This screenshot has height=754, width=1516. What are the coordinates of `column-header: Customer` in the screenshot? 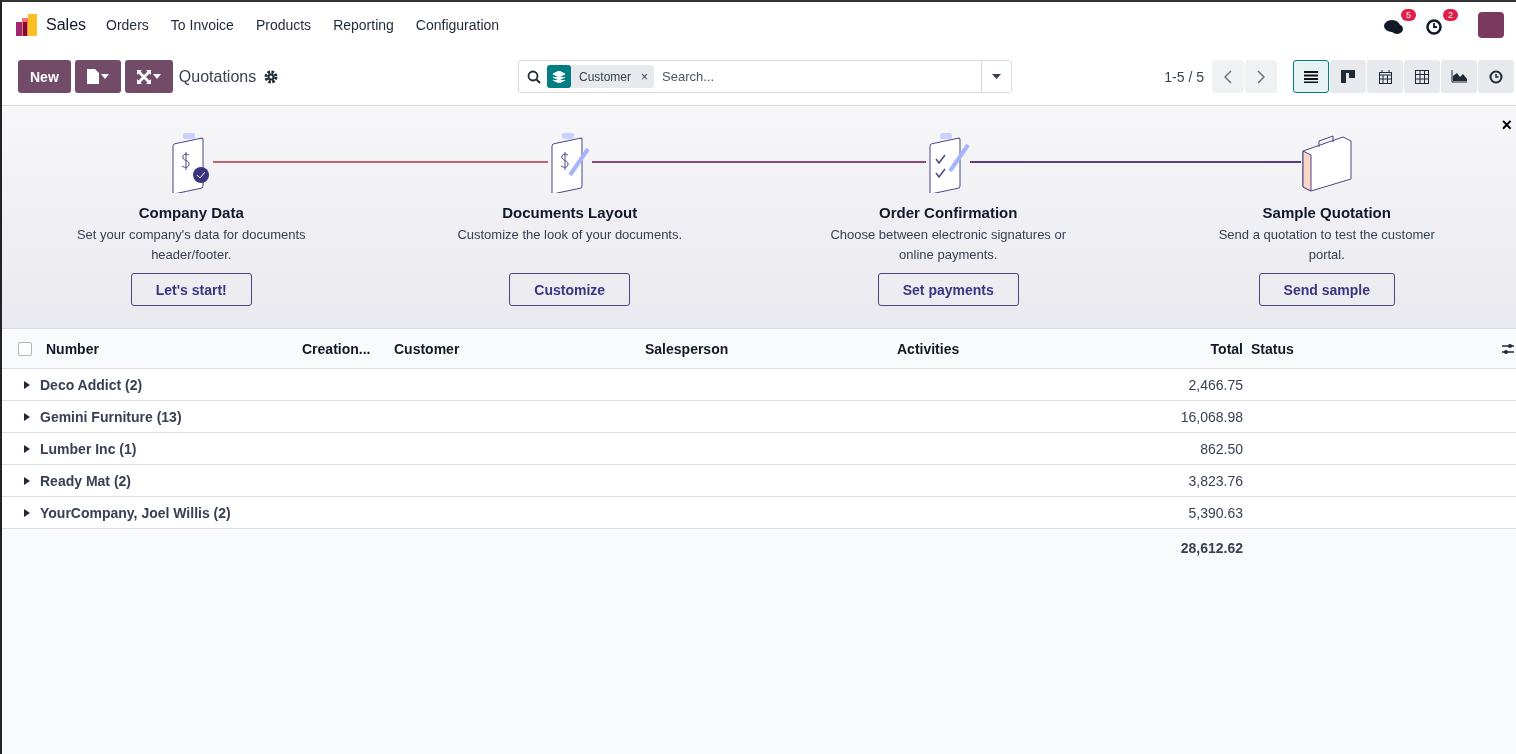 It's located at (515, 348).